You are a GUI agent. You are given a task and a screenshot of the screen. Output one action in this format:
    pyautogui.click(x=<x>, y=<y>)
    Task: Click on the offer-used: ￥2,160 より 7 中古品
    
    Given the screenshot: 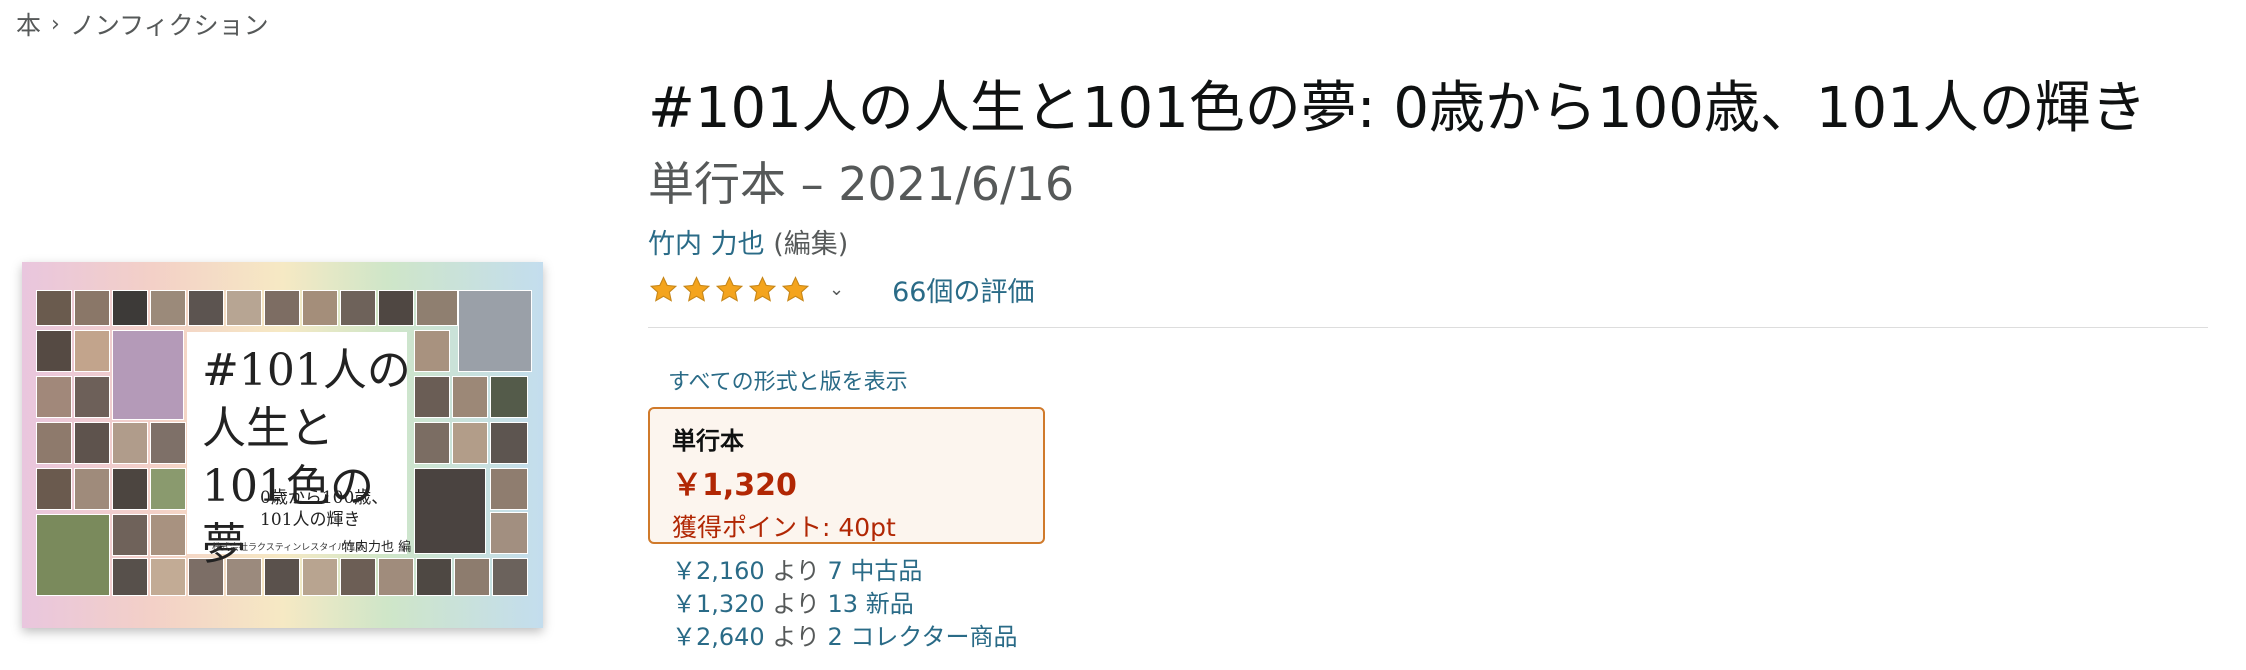 What is the action you would take?
    pyautogui.click(x=844, y=571)
    